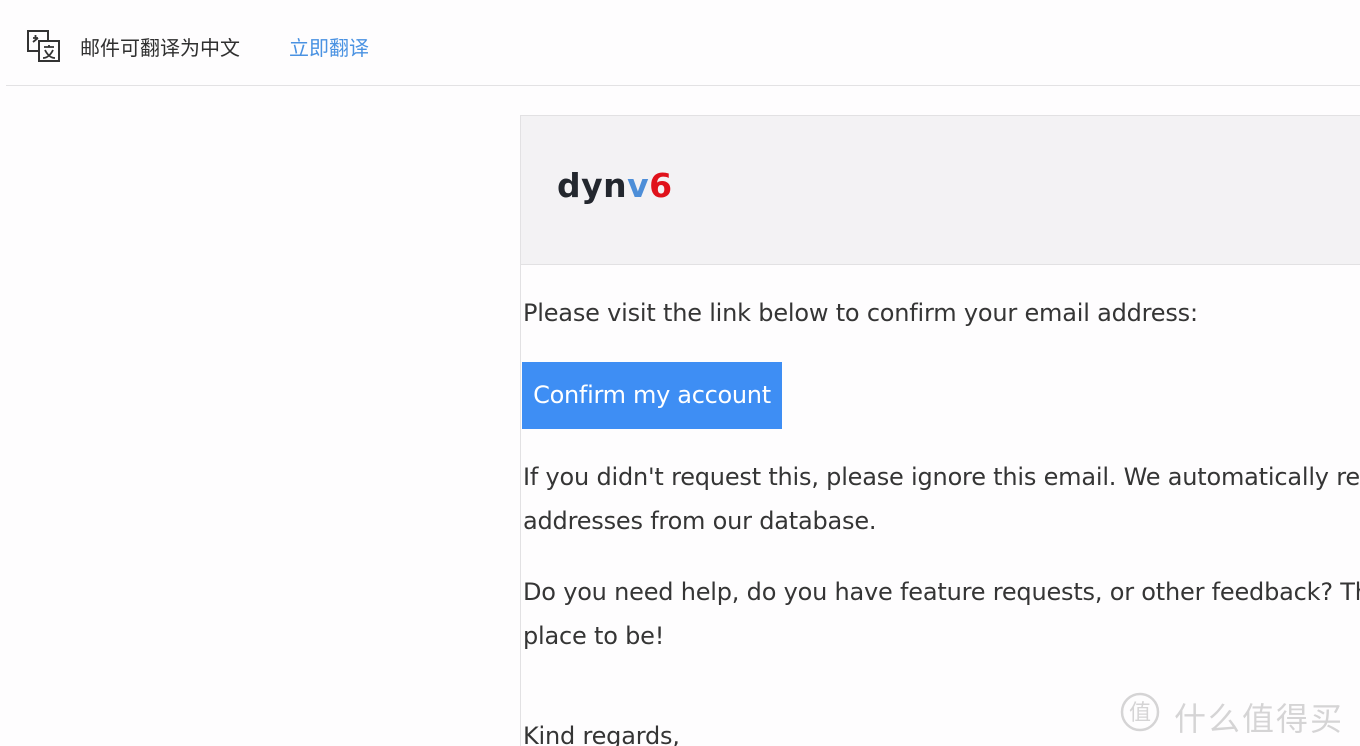 The width and height of the screenshot is (1360, 746). What do you see at coordinates (661, 185) in the screenshot?
I see `logo-part-6: 6` at bounding box center [661, 185].